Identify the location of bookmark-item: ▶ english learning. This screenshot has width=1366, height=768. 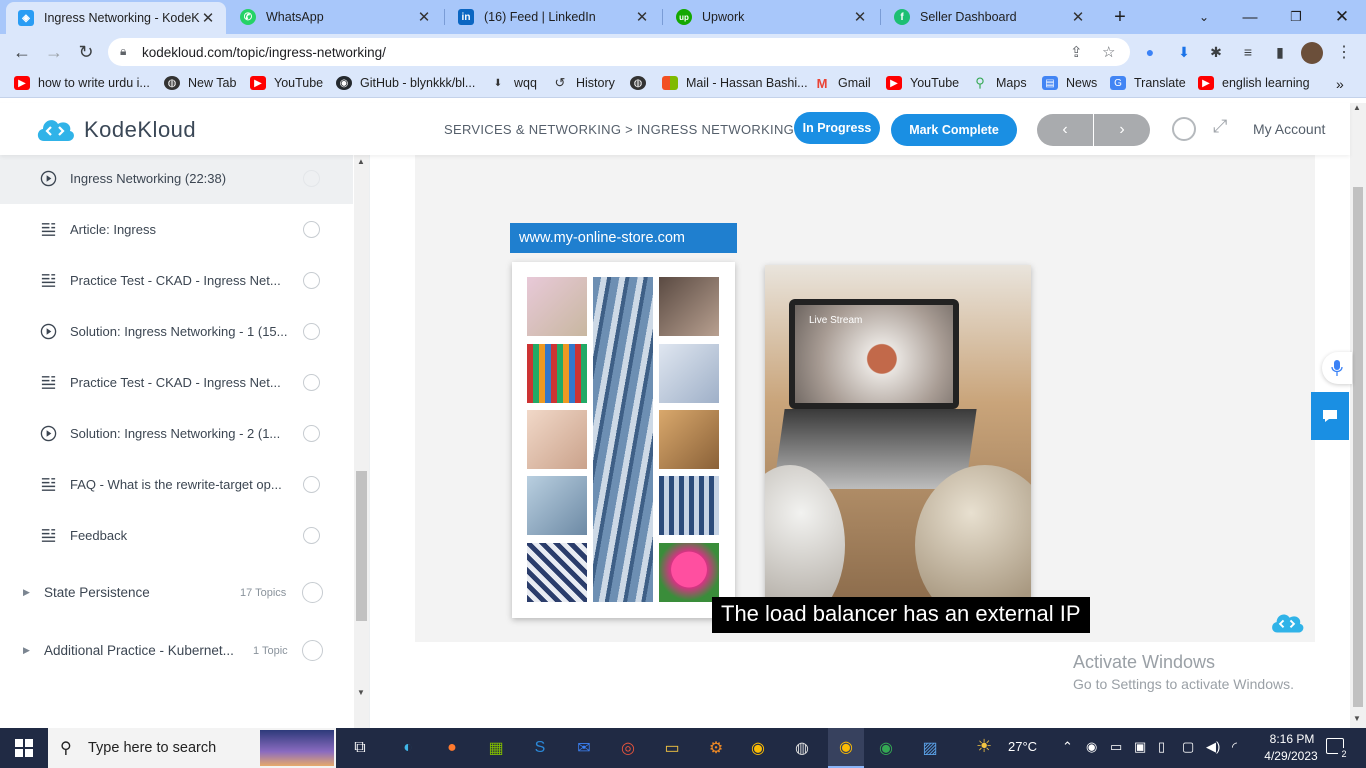
(1254, 83).